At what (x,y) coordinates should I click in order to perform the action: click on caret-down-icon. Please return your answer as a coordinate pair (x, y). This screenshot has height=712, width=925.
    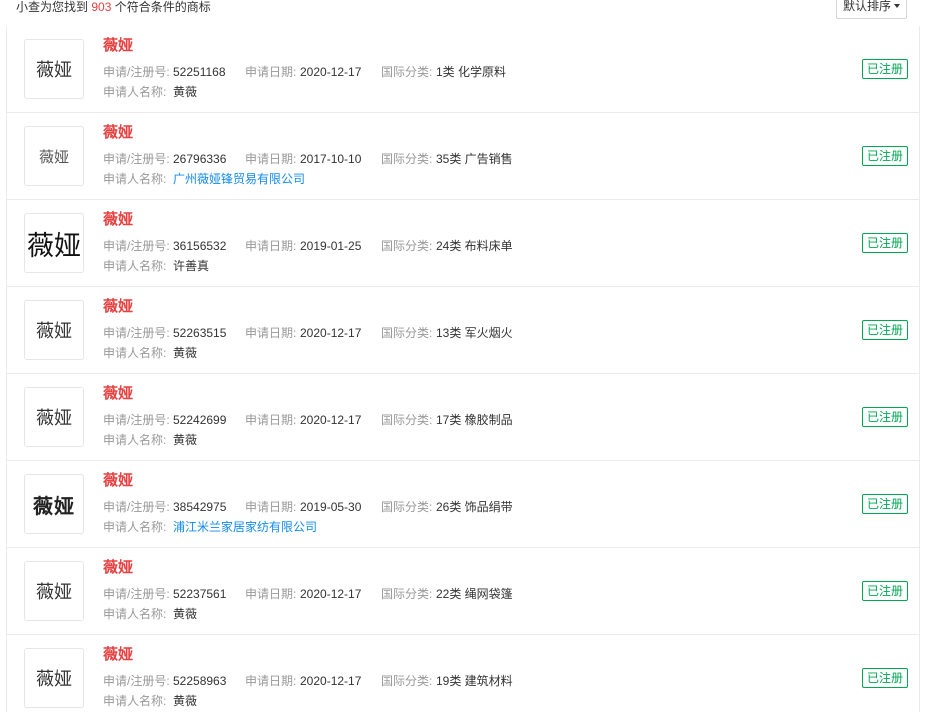
    Looking at the image, I should click on (897, 6).